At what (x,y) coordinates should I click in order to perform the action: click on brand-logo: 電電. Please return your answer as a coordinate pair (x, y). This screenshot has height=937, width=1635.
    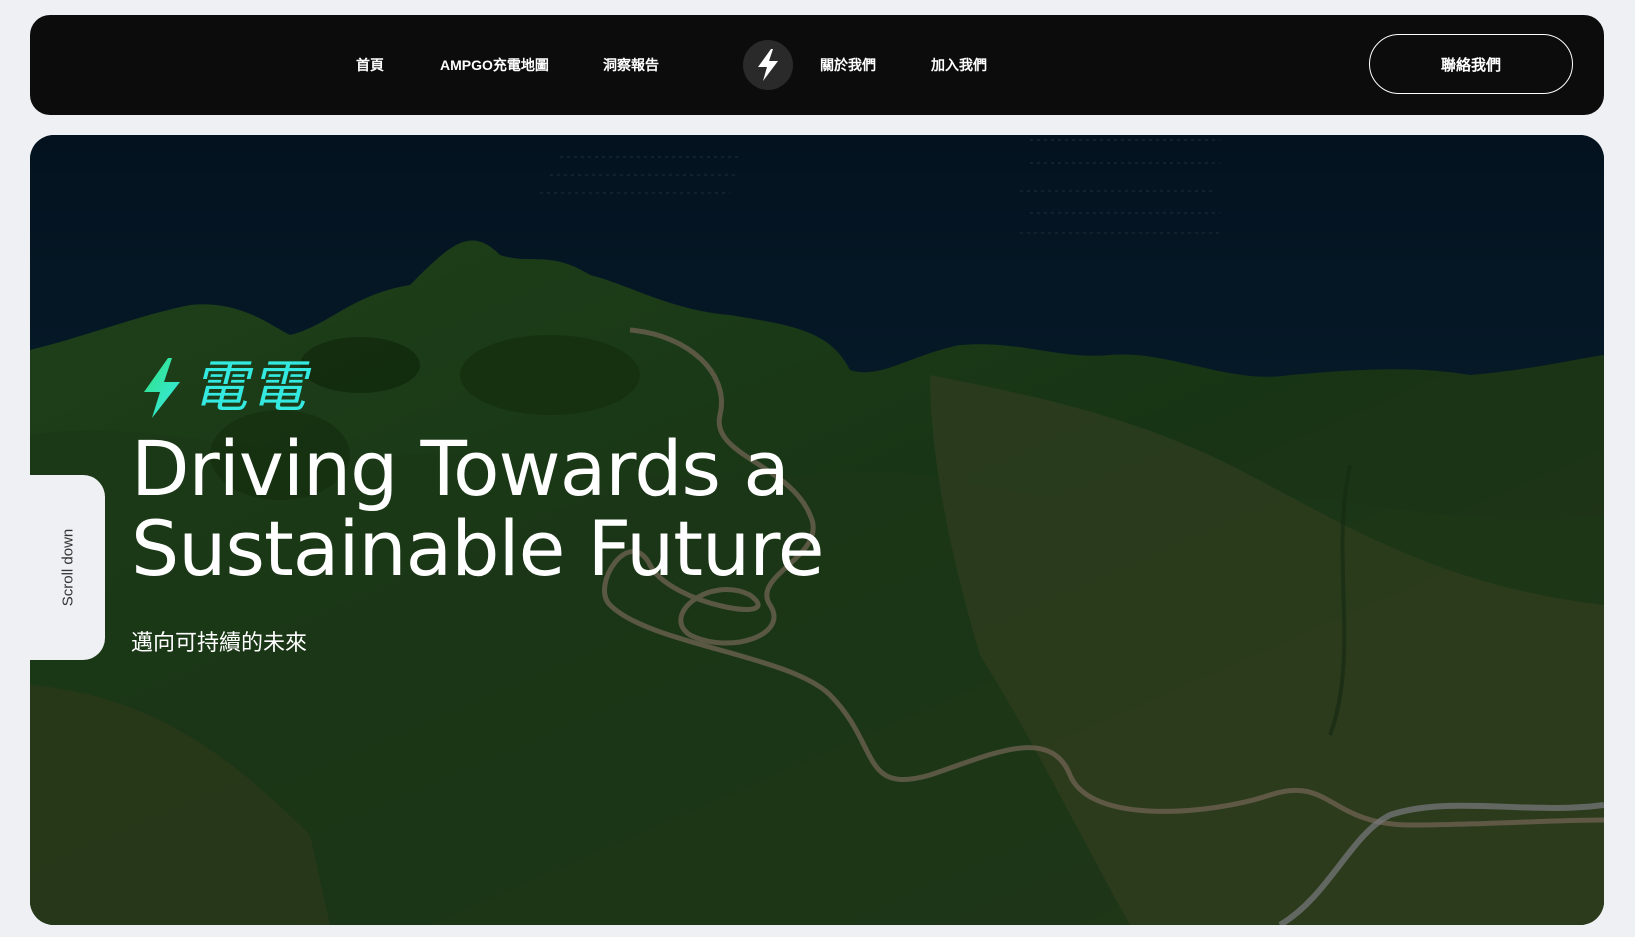
    Looking at the image, I should click on (223, 388).